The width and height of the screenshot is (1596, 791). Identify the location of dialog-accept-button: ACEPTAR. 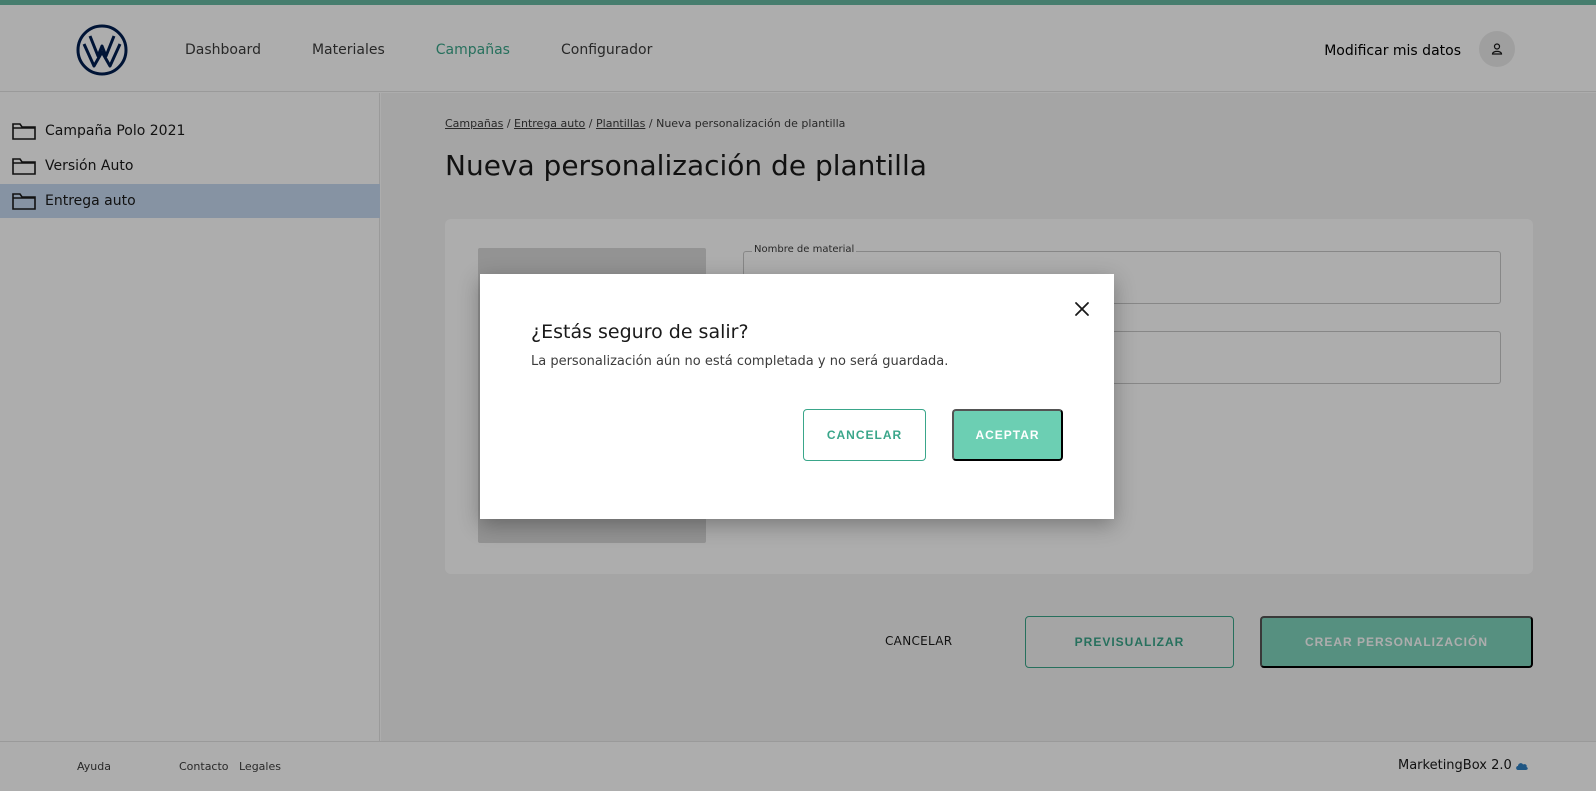
(1007, 435).